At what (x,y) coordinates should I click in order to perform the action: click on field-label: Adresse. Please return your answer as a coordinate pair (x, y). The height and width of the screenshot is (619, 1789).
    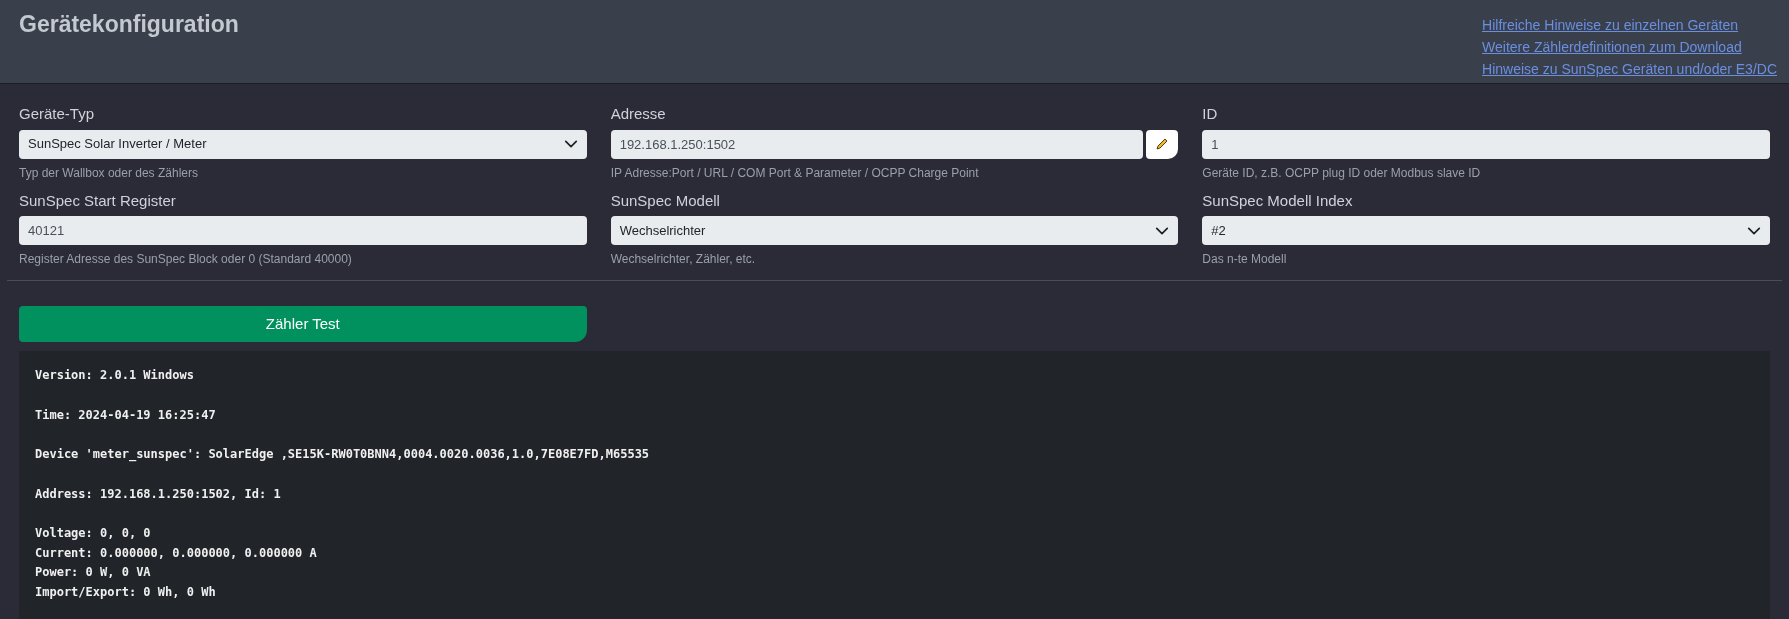
    Looking at the image, I should click on (638, 114).